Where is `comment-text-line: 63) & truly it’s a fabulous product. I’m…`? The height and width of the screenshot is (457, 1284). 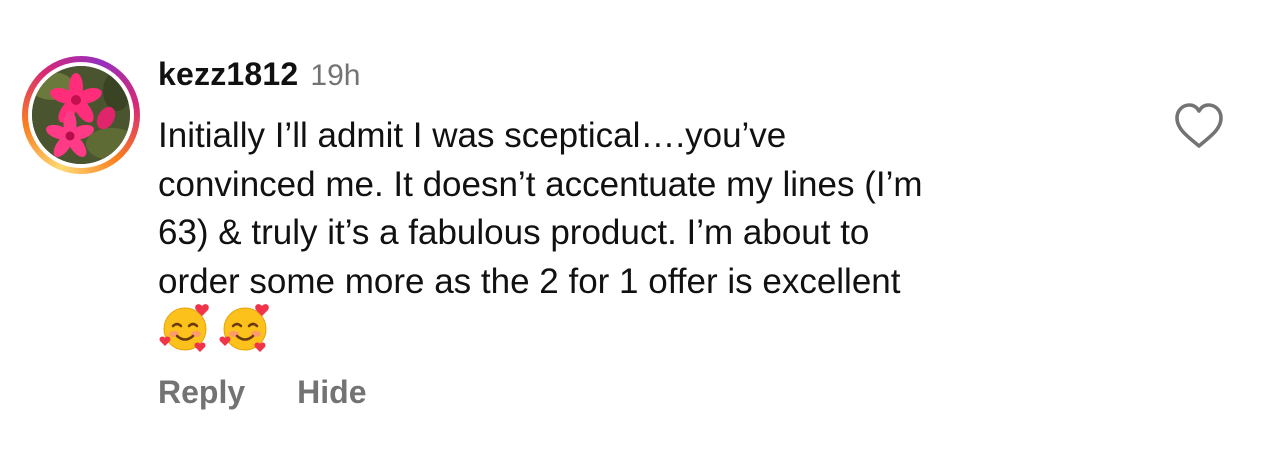
comment-text-line: 63) & truly it’s a fabulous product. I’m… is located at coordinates (514, 232).